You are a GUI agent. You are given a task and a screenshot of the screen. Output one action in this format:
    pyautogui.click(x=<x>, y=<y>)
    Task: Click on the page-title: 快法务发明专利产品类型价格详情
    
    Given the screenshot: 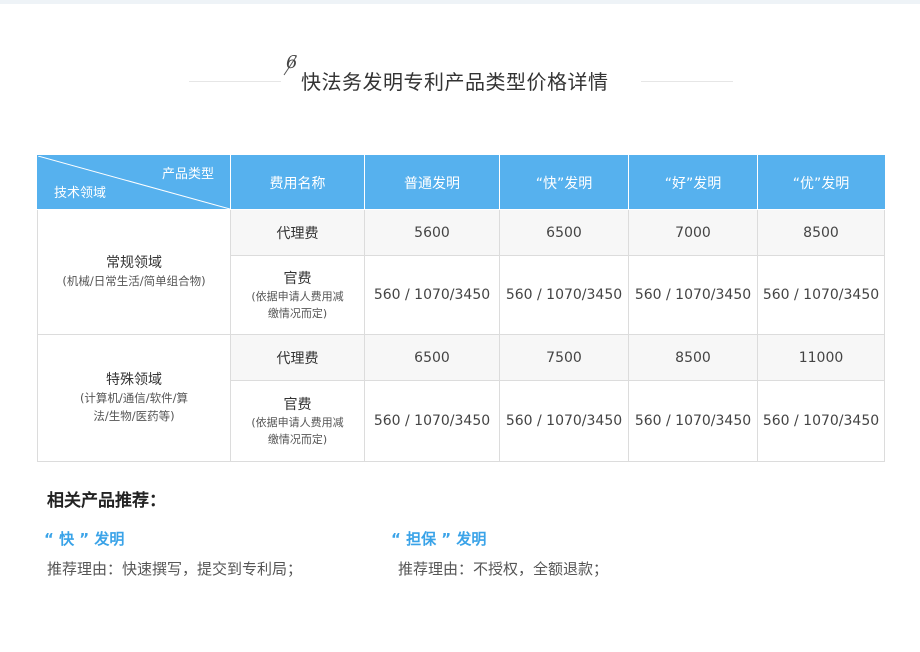 What is the action you would take?
    pyautogui.click(x=455, y=82)
    